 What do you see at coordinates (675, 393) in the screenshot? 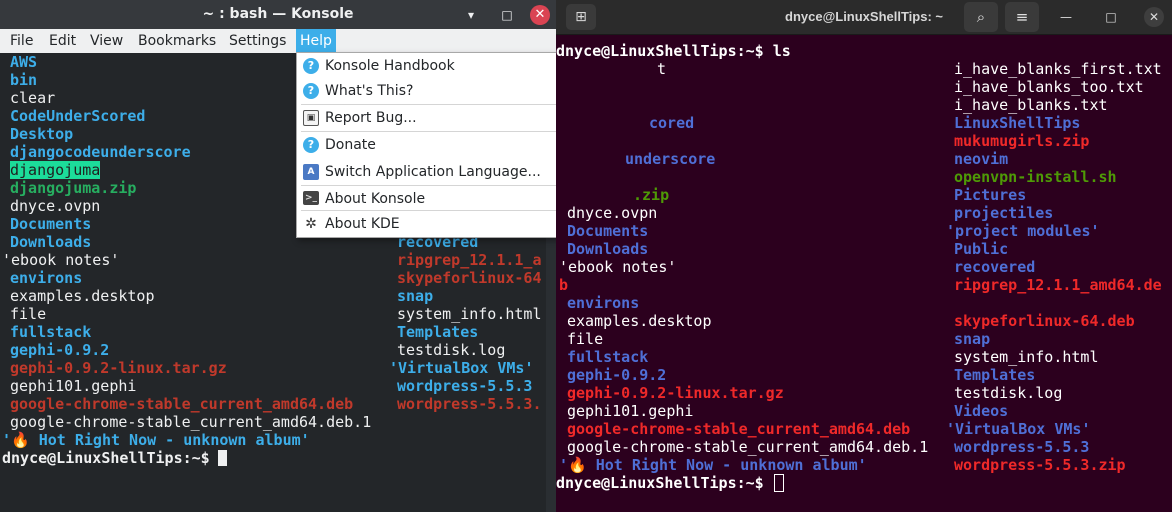
I see `listing-entry: gephi-0.9.2-linux.tar.gz` at bounding box center [675, 393].